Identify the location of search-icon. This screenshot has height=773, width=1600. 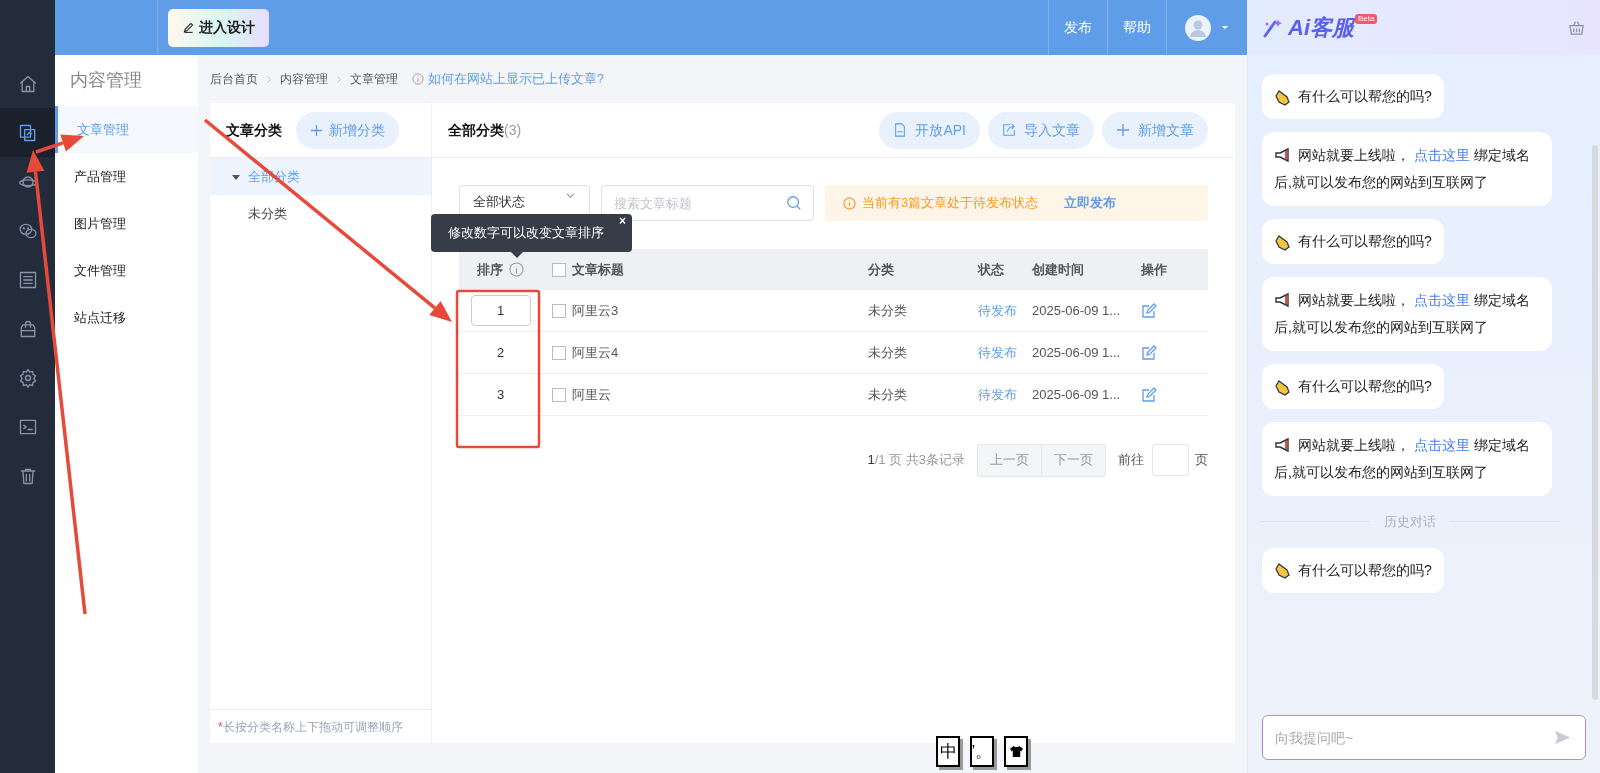
(794, 203).